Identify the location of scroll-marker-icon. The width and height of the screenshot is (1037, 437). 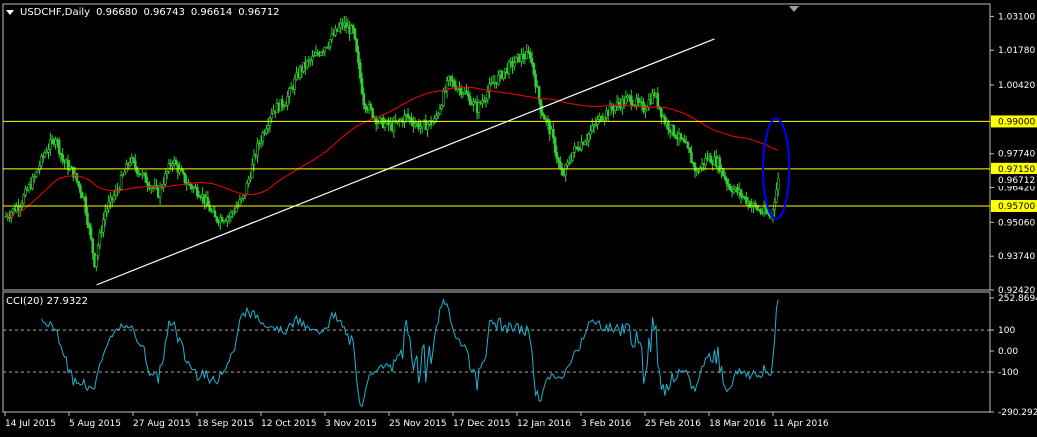
(794, 9).